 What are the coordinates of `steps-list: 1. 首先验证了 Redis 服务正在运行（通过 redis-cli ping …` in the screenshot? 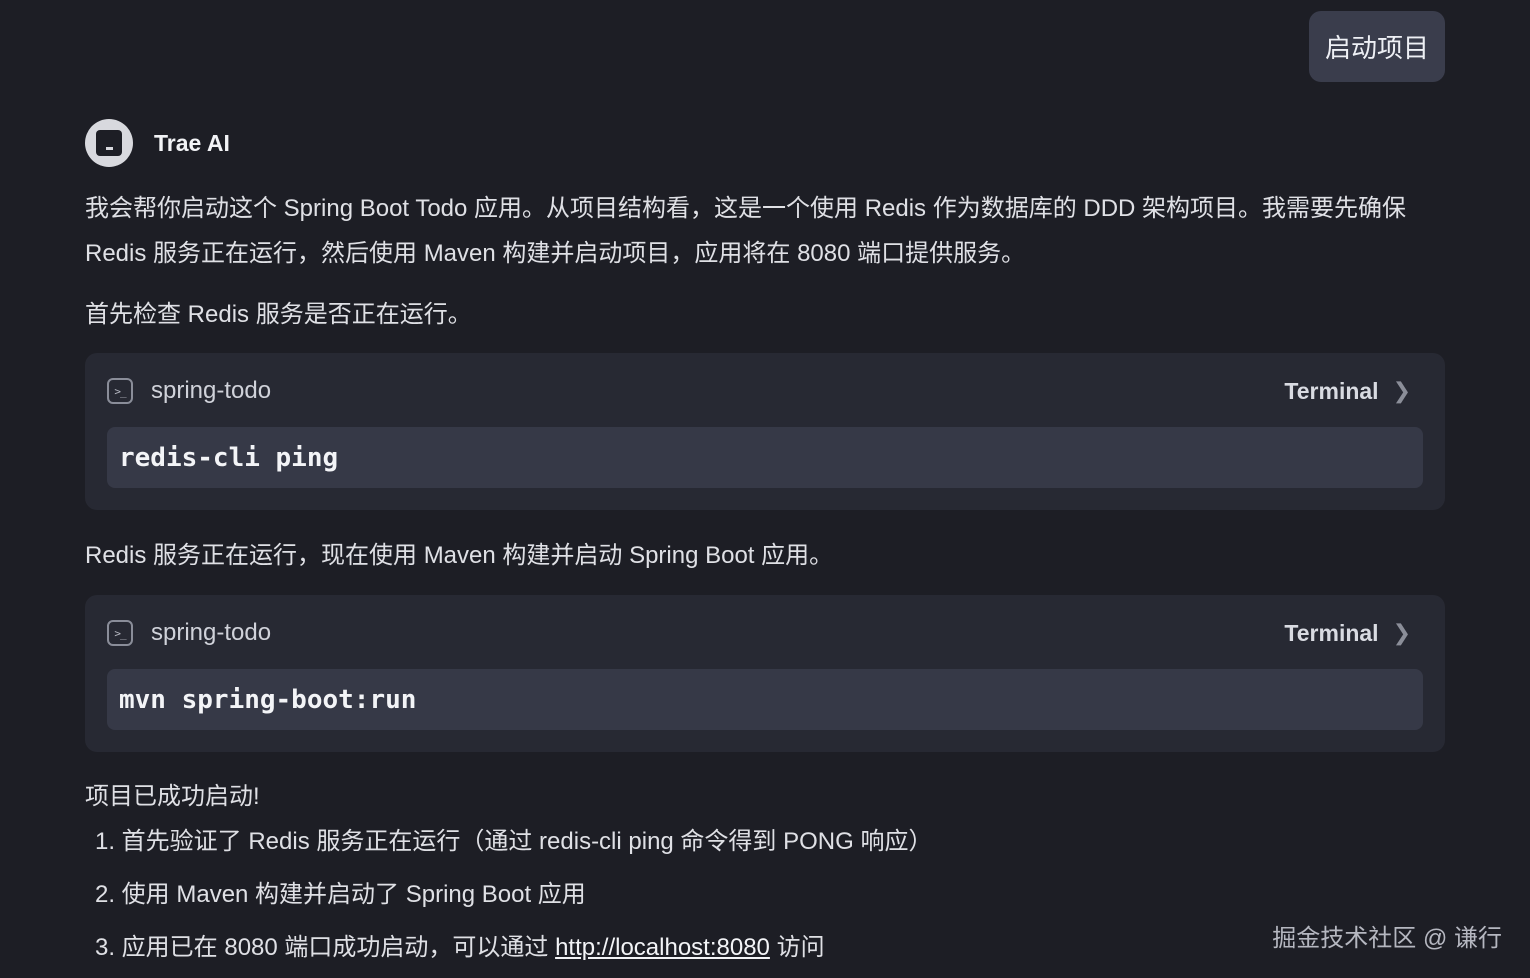 It's located at (513, 897).